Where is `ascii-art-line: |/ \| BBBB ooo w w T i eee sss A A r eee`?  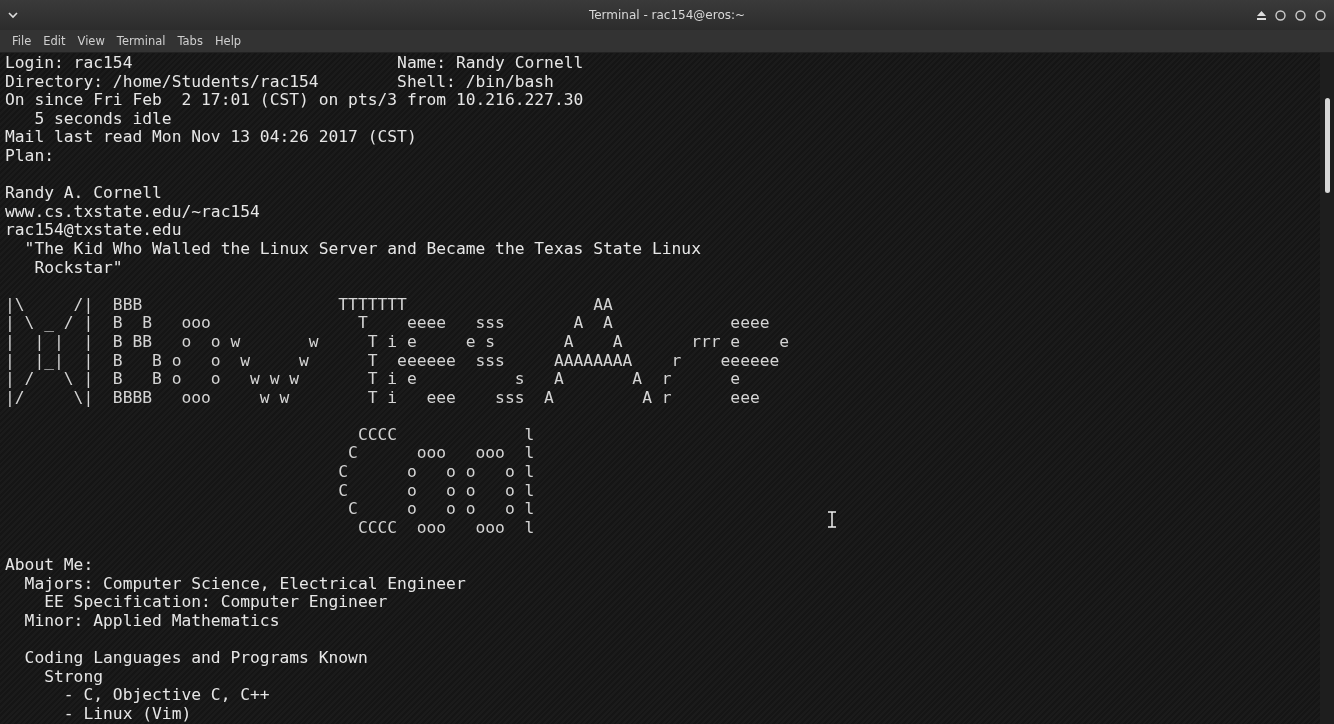 ascii-art-line: |/ \| BBBB ooo w w T i eee sss A A r eee is located at coordinates (382, 398).